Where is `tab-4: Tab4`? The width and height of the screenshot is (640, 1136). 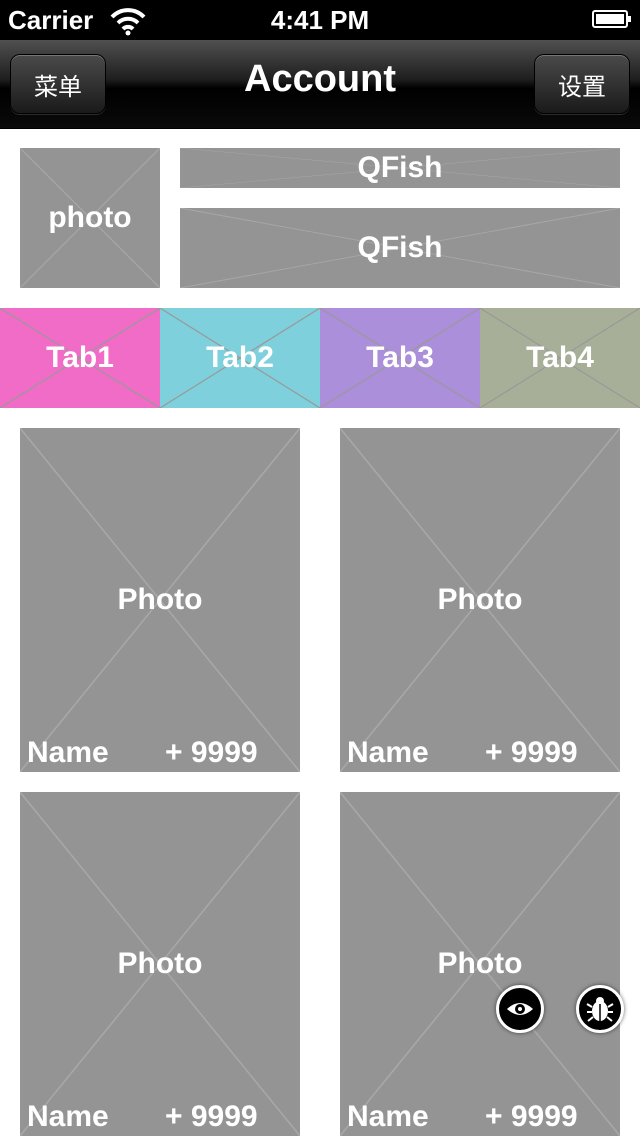 tab-4: Tab4 is located at coordinates (560, 358).